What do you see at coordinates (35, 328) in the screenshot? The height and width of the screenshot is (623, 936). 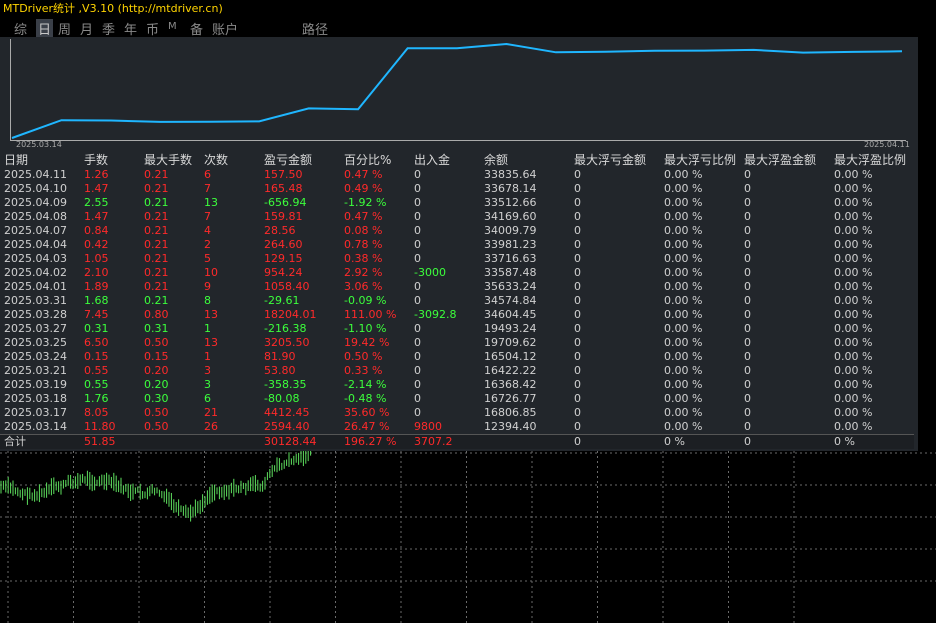 I see `cell: 2025.03.27` at bounding box center [35, 328].